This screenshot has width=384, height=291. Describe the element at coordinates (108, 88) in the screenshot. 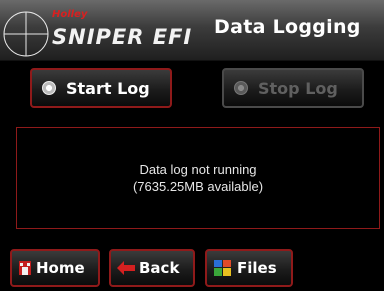

I see `start-log-label: Start Log` at that location.